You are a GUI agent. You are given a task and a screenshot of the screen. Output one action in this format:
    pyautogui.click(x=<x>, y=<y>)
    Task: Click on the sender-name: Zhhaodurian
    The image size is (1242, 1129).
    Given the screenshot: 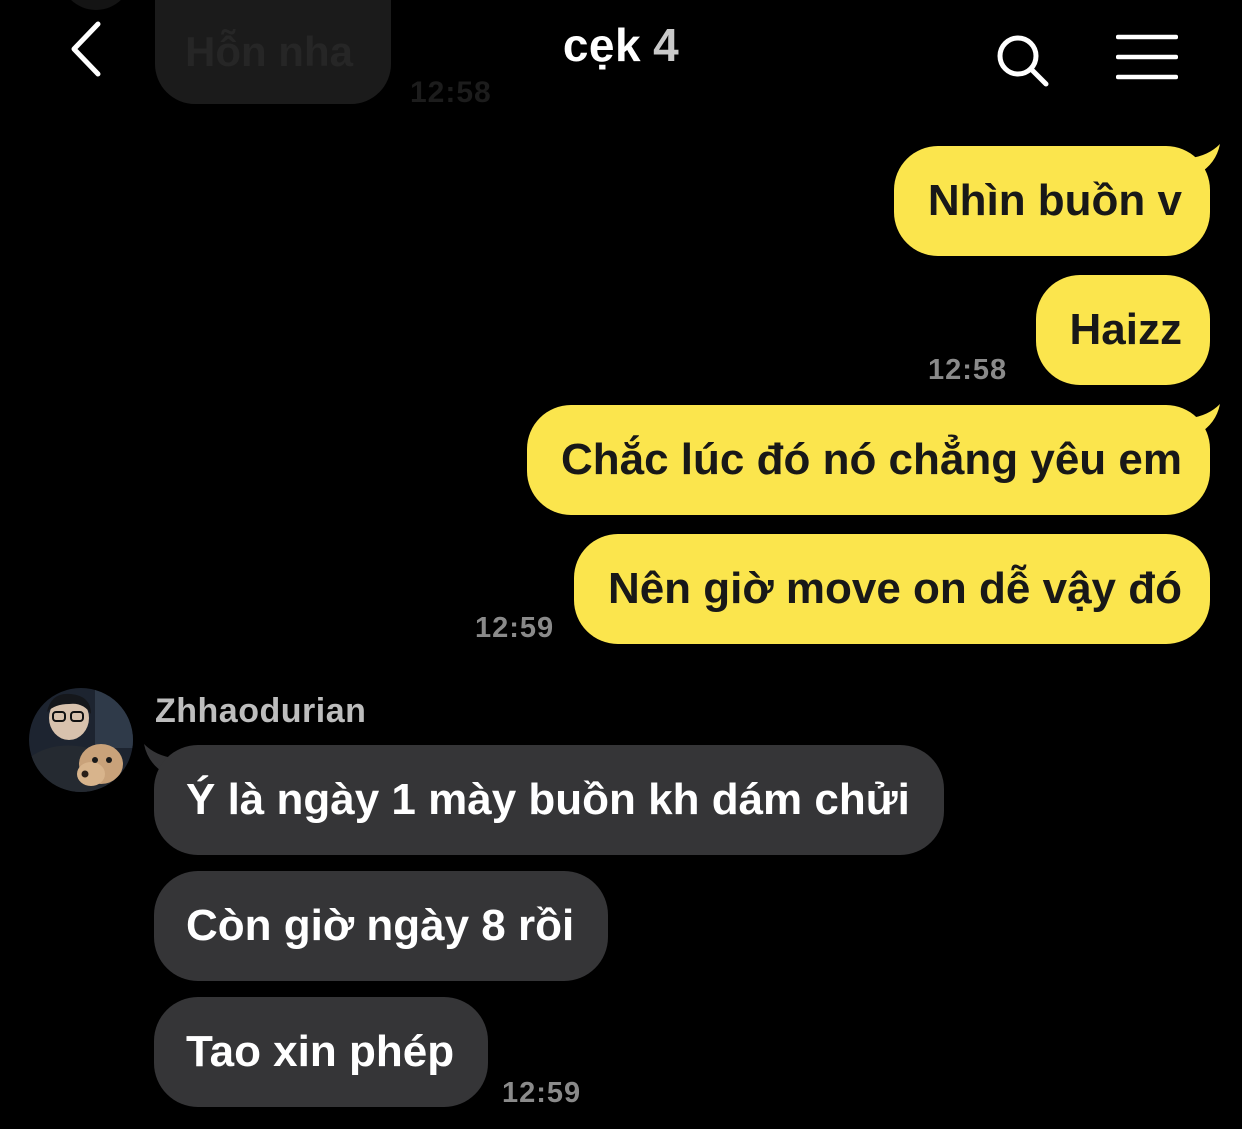 What is the action you would take?
    pyautogui.click(x=261, y=711)
    